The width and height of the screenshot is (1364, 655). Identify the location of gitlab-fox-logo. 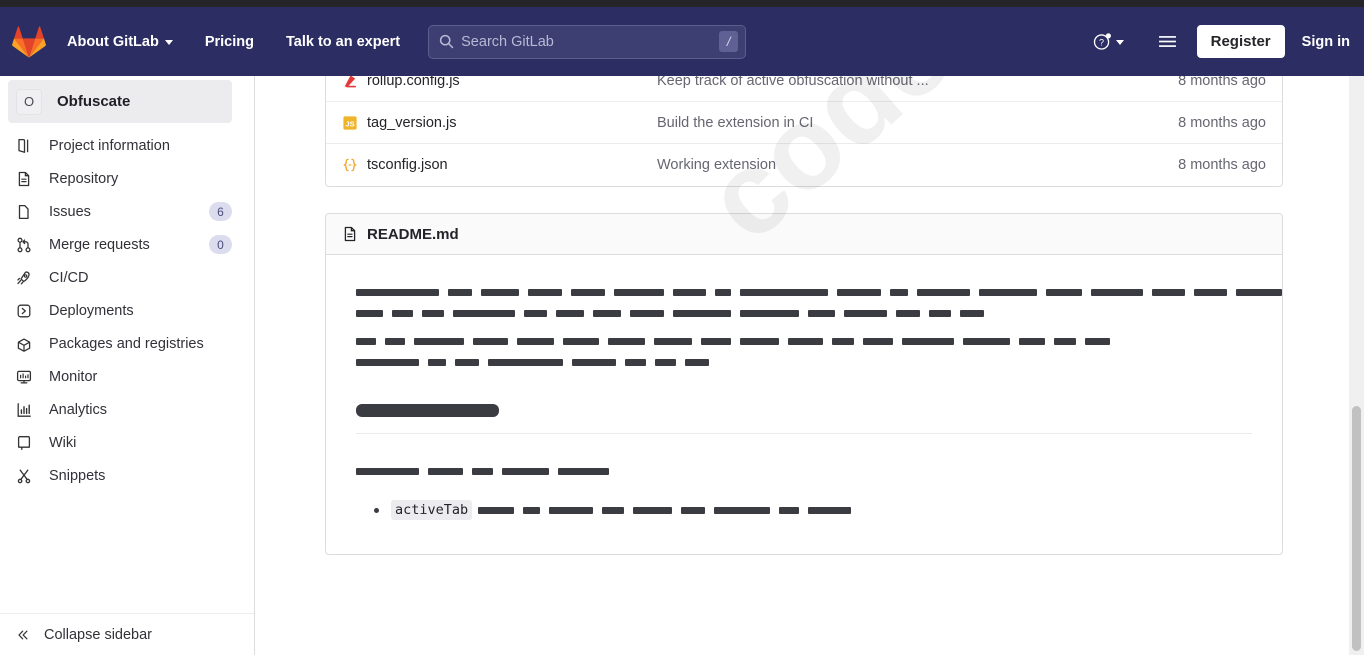
(29, 42).